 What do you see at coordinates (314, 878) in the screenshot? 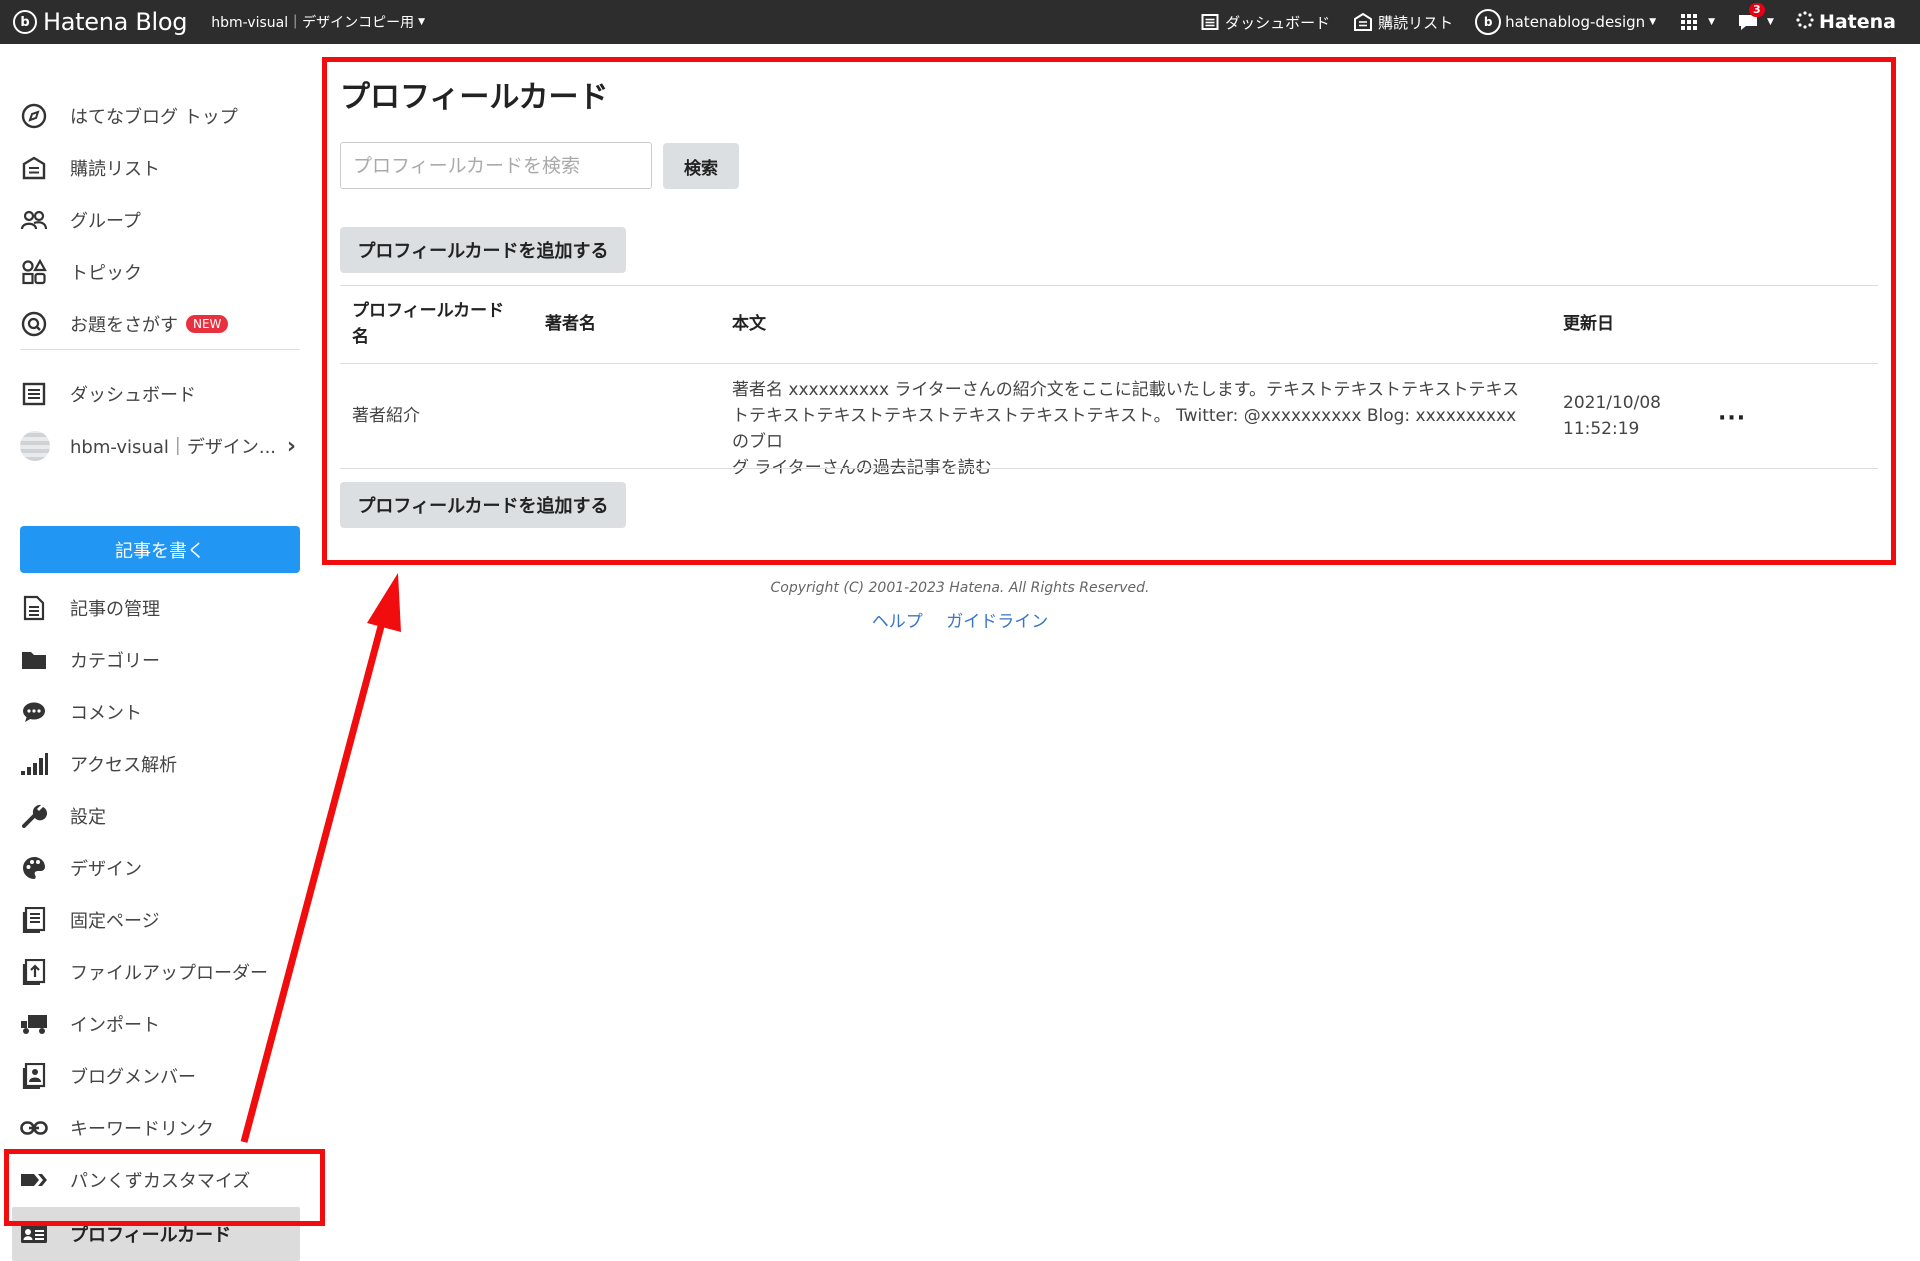
I see `annotation-arrow-shaft` at bounding box center [314, 878].